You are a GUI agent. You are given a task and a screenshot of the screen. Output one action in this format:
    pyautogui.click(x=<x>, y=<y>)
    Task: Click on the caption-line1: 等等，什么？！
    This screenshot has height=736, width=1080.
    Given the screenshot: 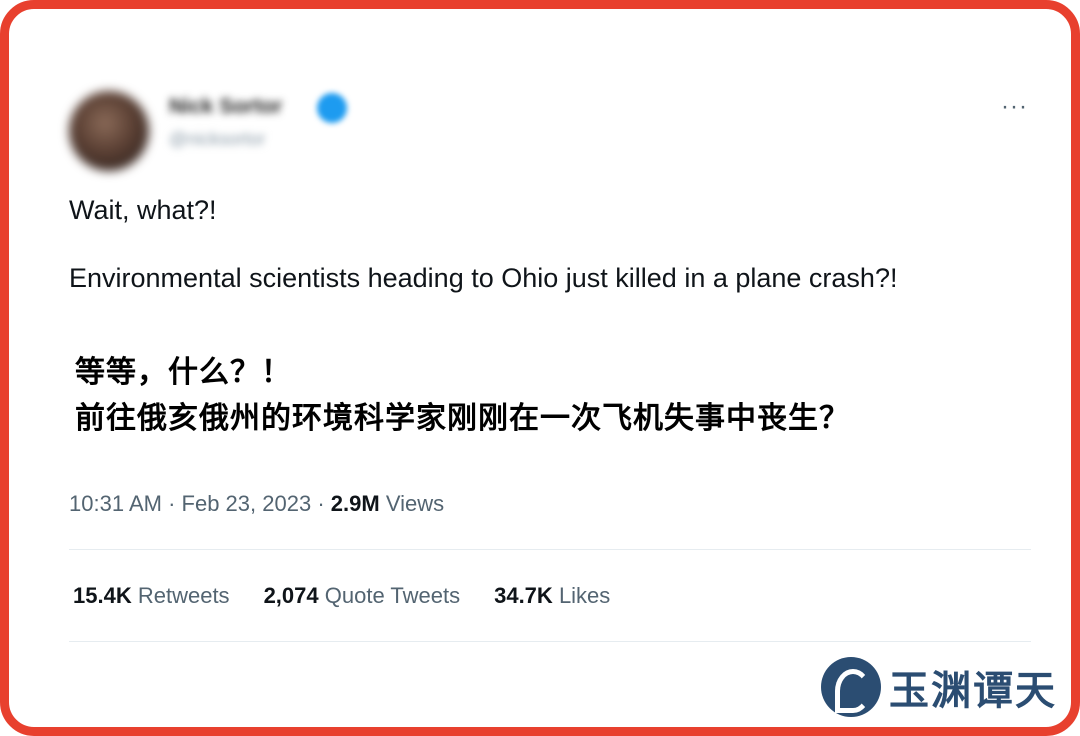 What is the action you would take?
    pyautogui.click(x=183, y=372)
    